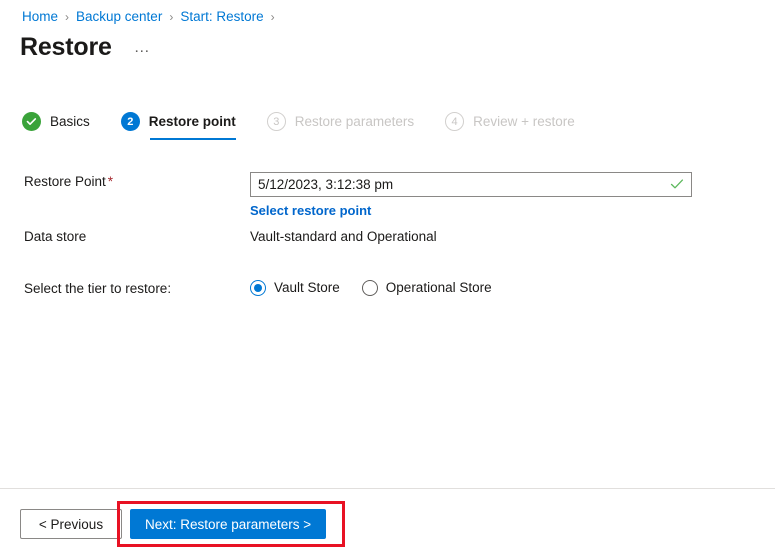 Image resolution: width=775 pixels, height=550 pixels. What do you see at coordinates (438, 287) in the screenshot?
I see `radio-label-operational-store: Operational Store` at bounding box center [438, 287].